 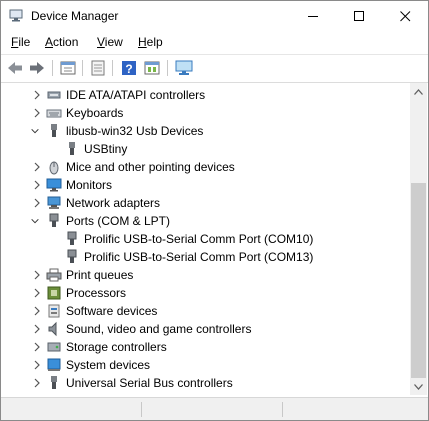 I want to click on ide-controller-icon, so click(x=54, y=95).